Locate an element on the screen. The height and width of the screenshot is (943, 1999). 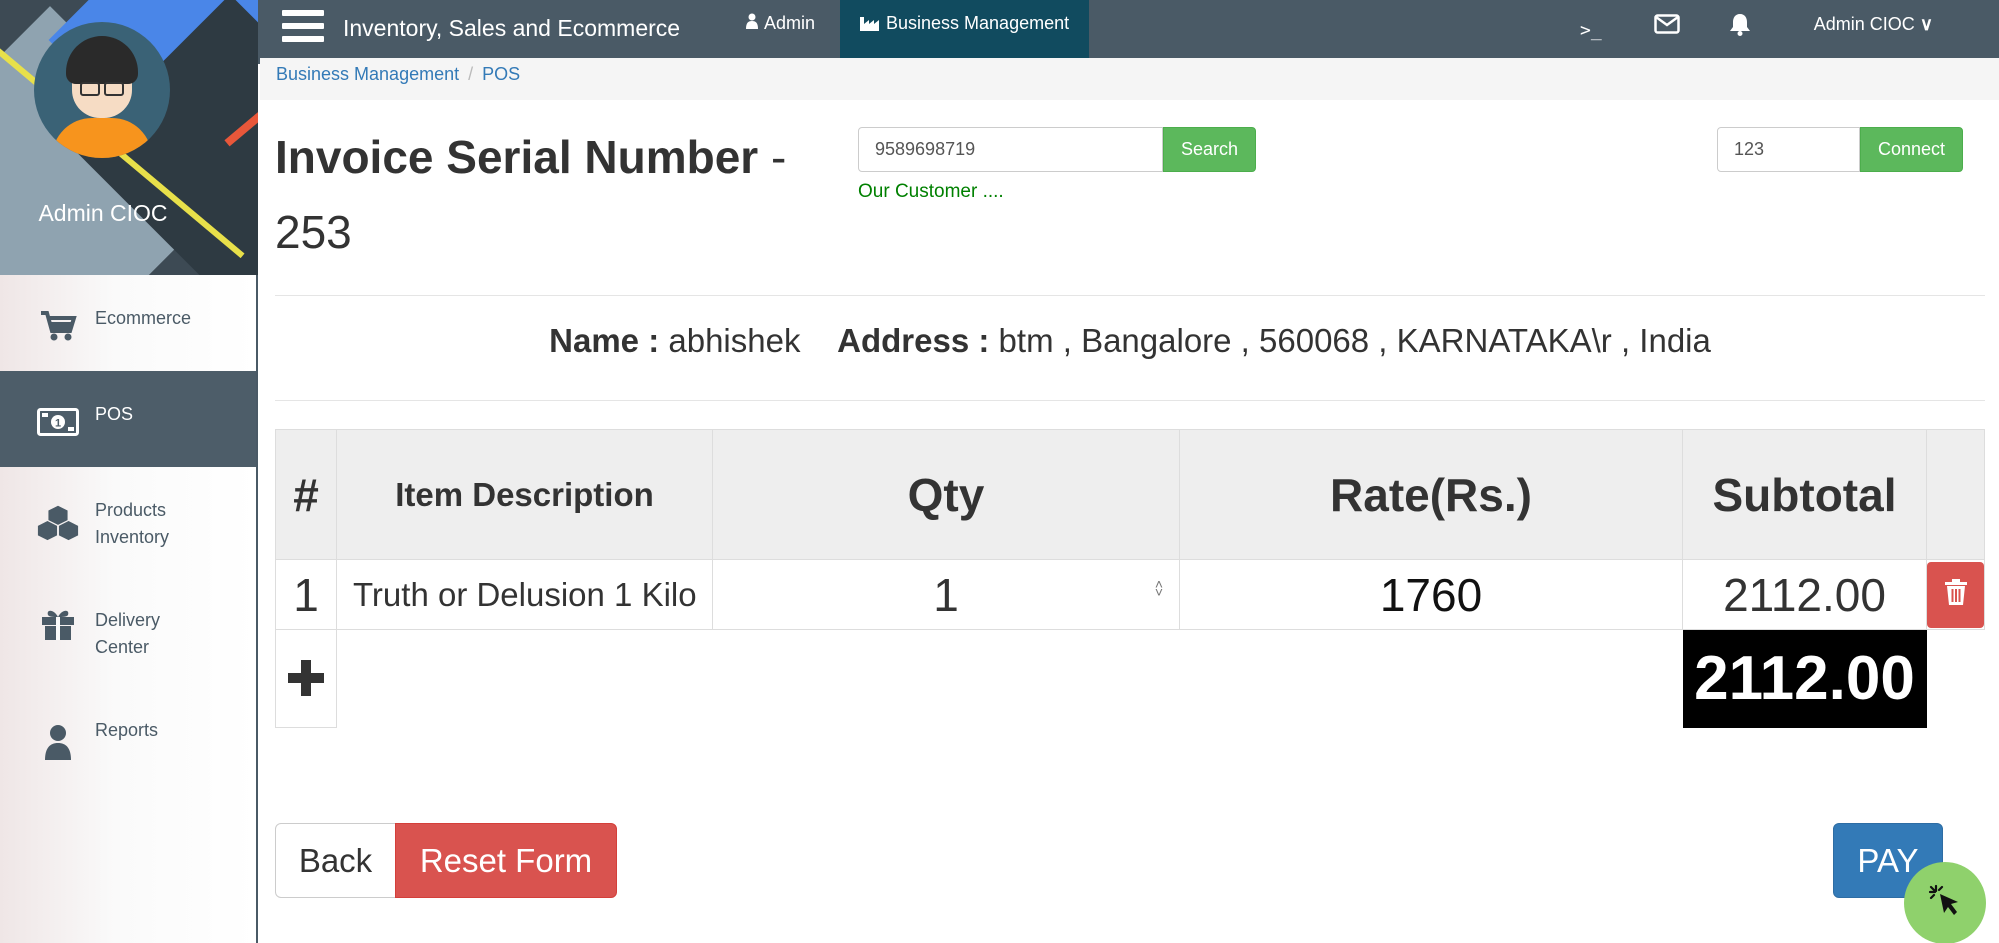
connect-input is located at coordinates (1788, 149).